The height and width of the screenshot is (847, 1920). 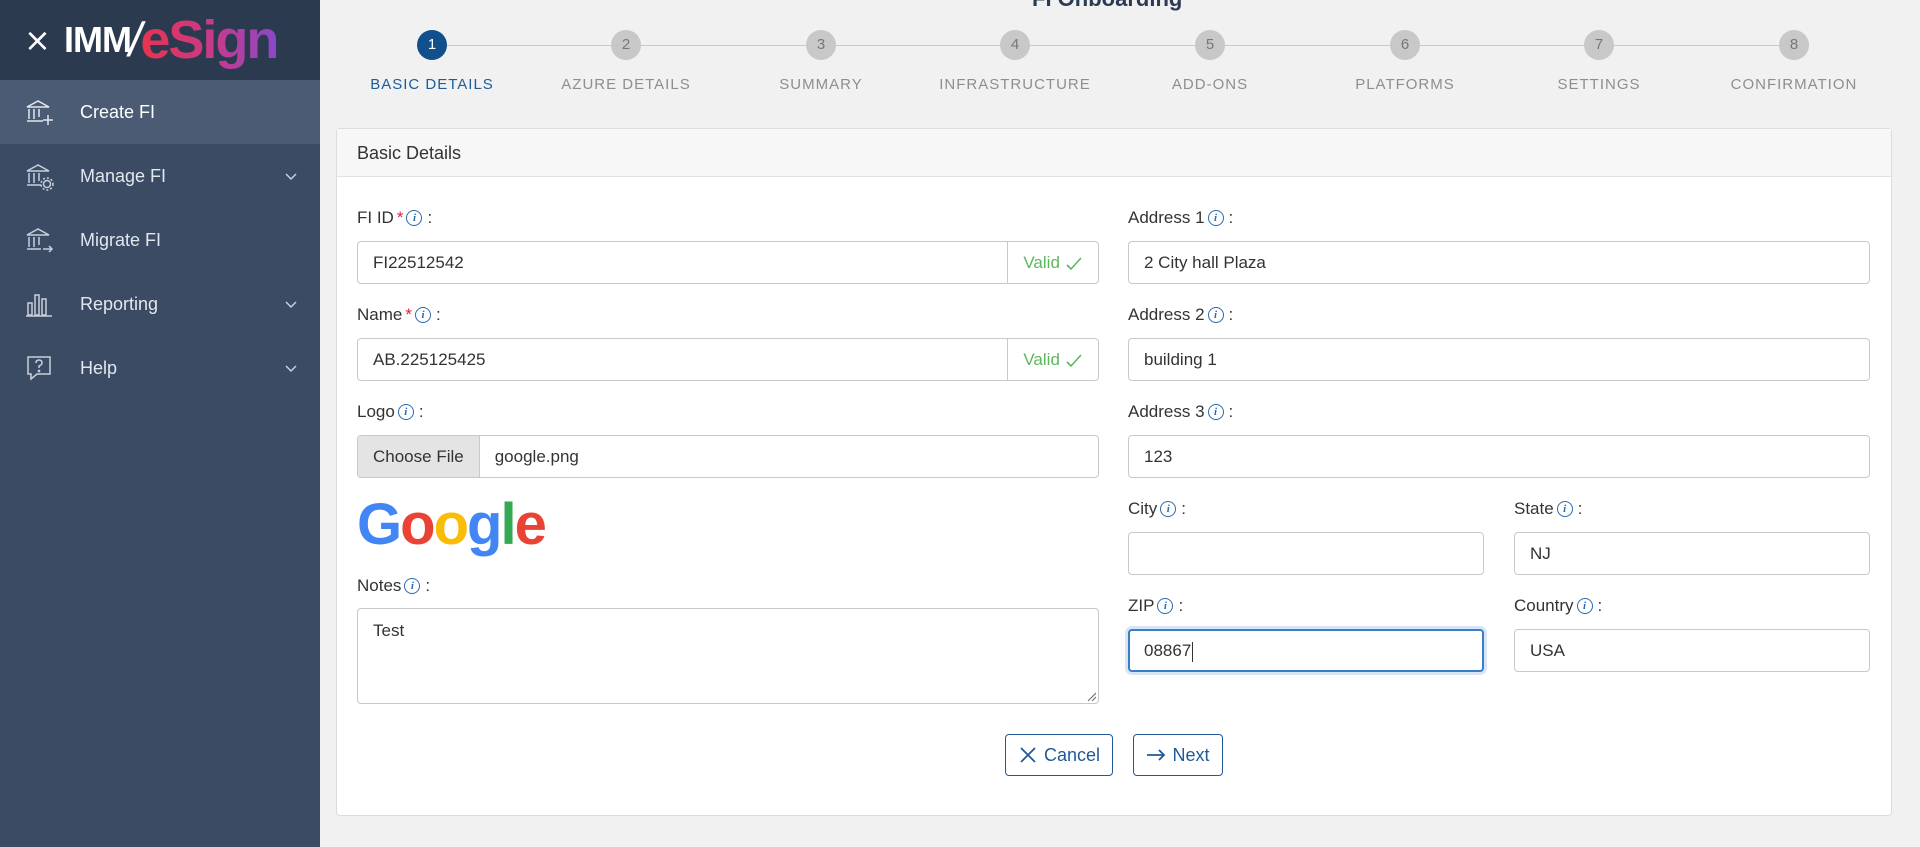 I want to click on bank-plus-icon, so click(x=39, y=112).